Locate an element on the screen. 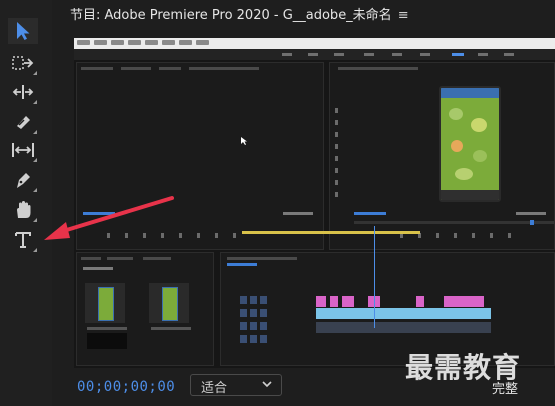 This screenshot has height=406, width=555. mouse-pointer-icon is located at coordinates (244, 141).